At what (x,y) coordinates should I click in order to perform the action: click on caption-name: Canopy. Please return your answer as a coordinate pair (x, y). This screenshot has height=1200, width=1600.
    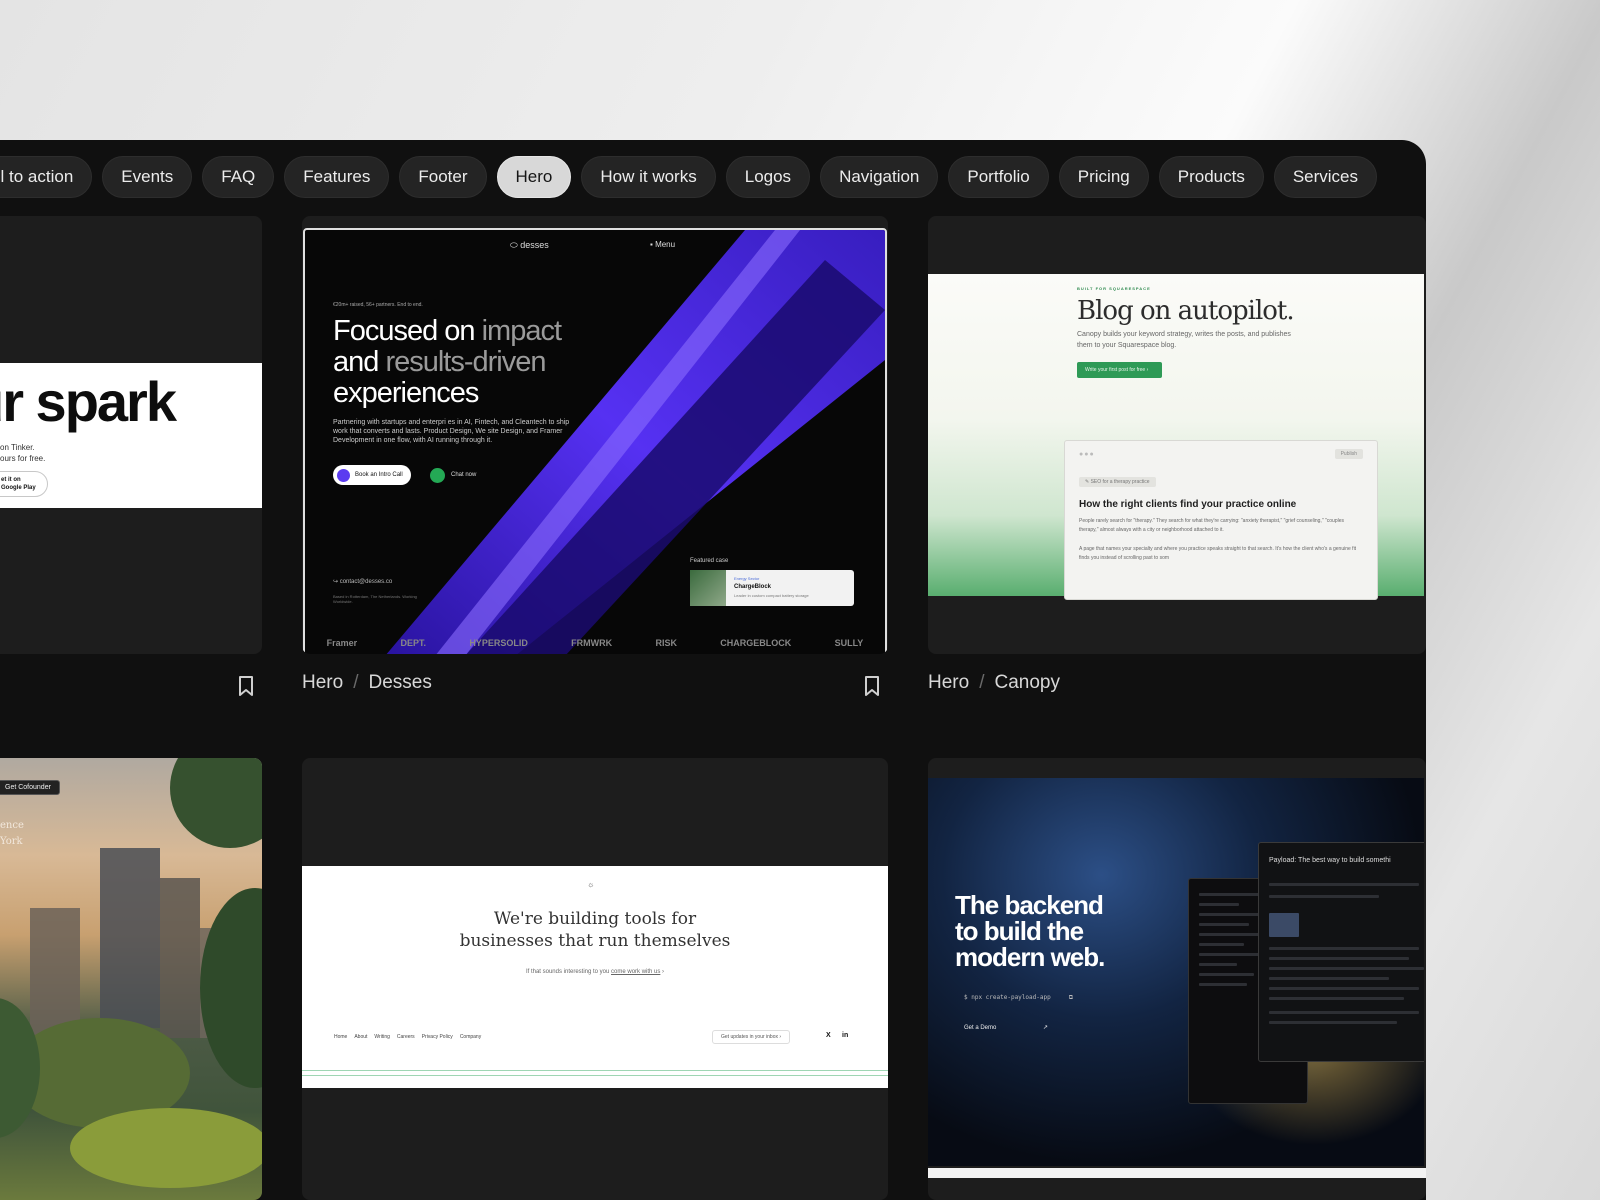
    Looking at the image, I should click on (1027, 682).